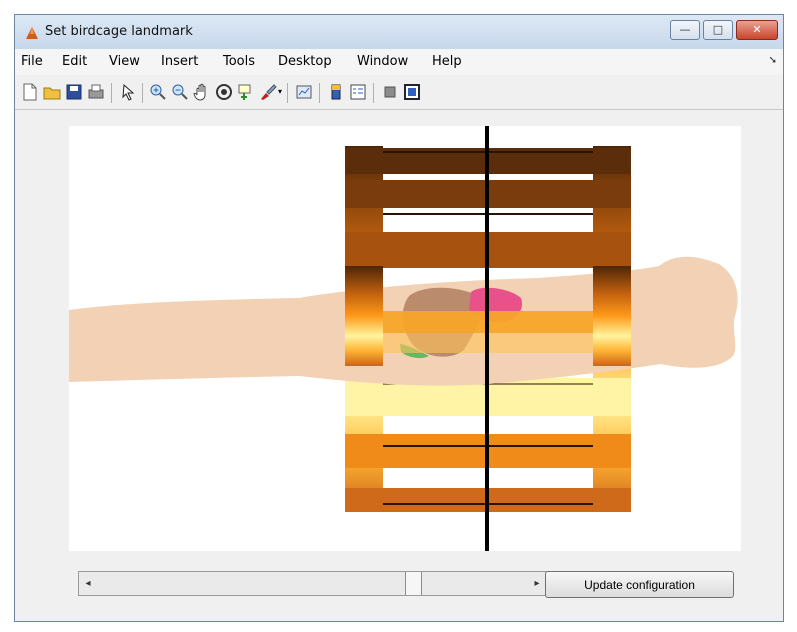  I want to click on menu-tools: Tools, so click(239, 61).